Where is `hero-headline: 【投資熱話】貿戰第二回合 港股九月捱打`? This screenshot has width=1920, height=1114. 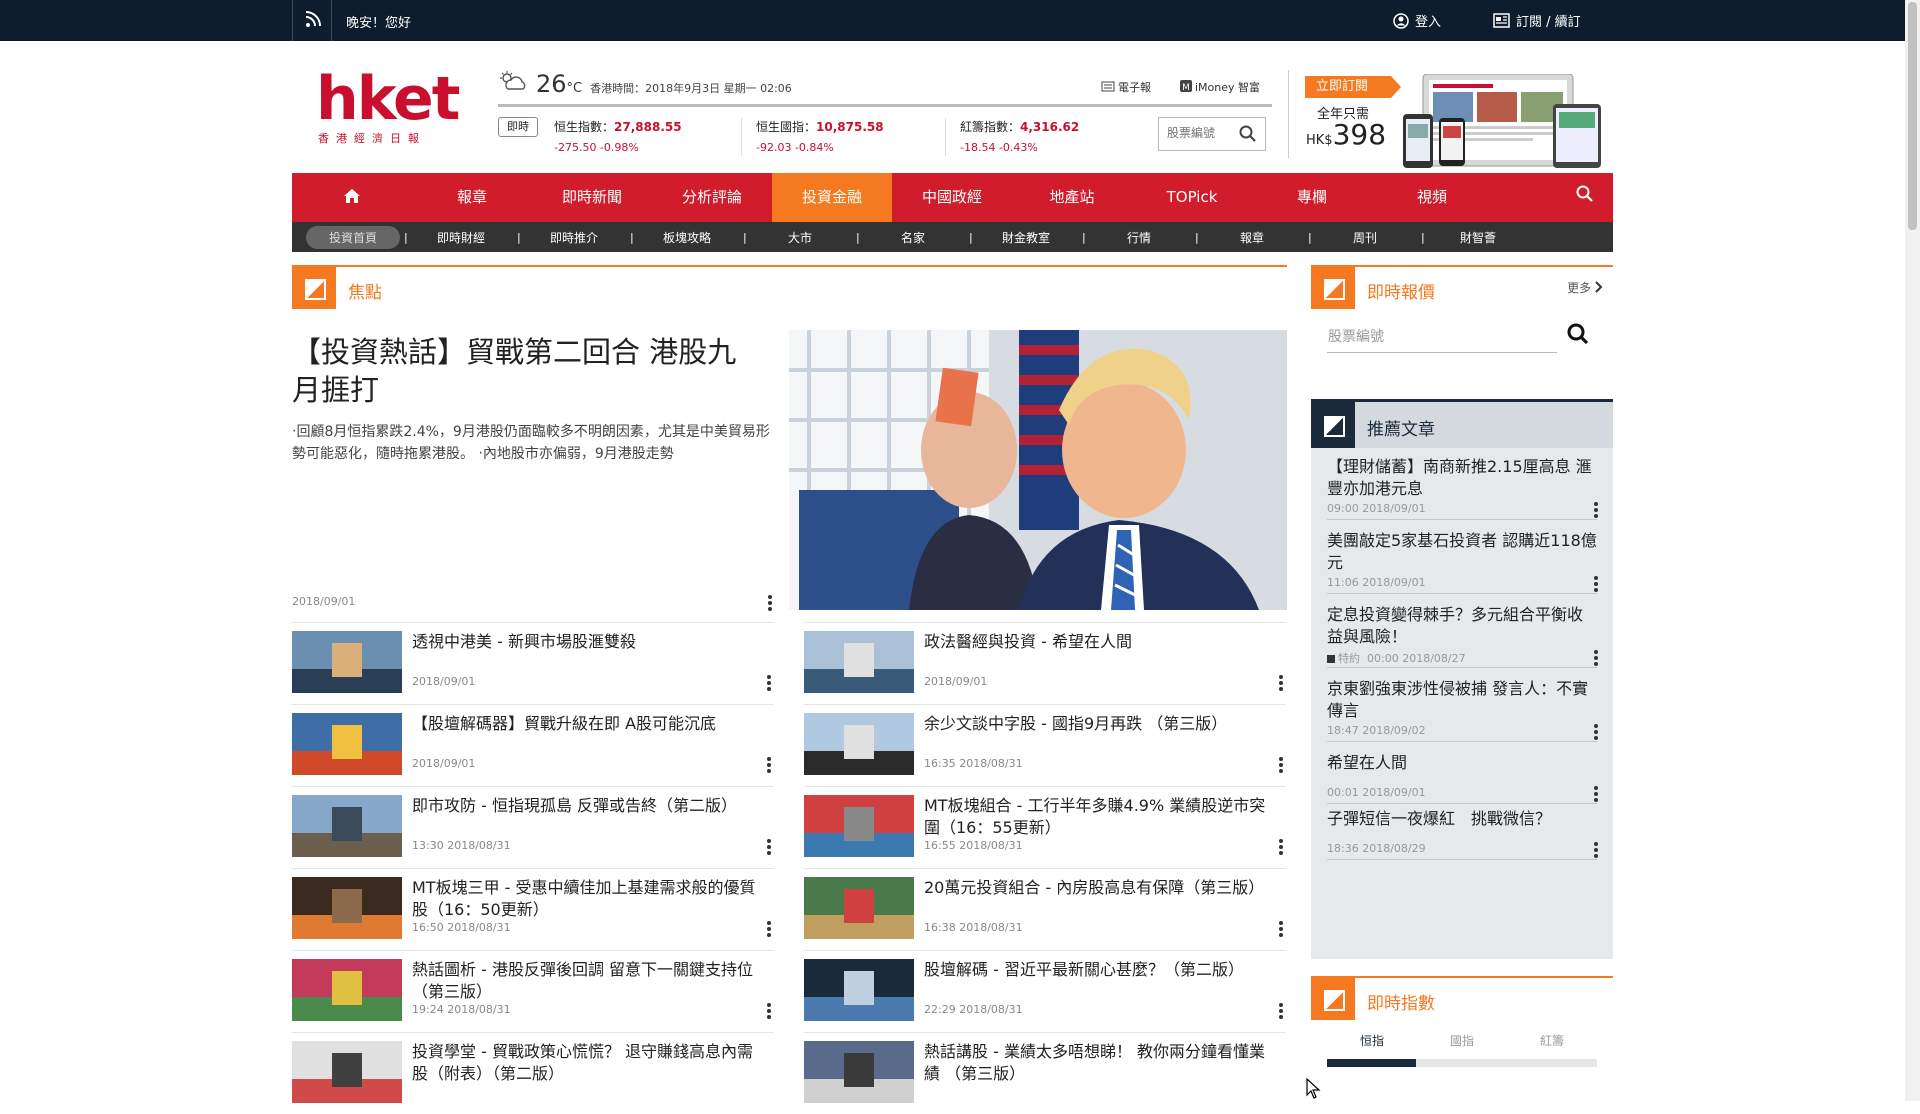 hero-headline: 【投資熱話】貿戰第二回合 港股九月捱打 is located at coordinates (527, 371).